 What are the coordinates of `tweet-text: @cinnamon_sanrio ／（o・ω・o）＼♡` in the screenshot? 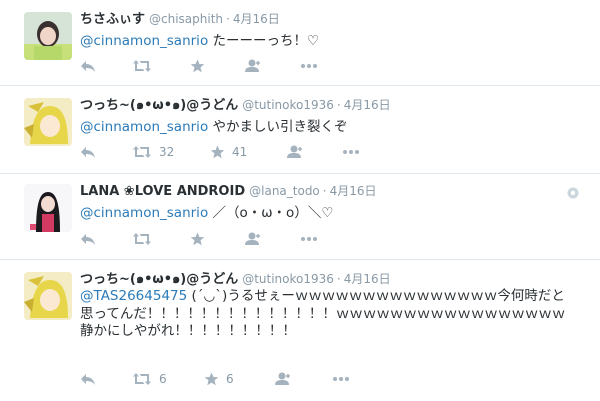 It's located at (333, 213).